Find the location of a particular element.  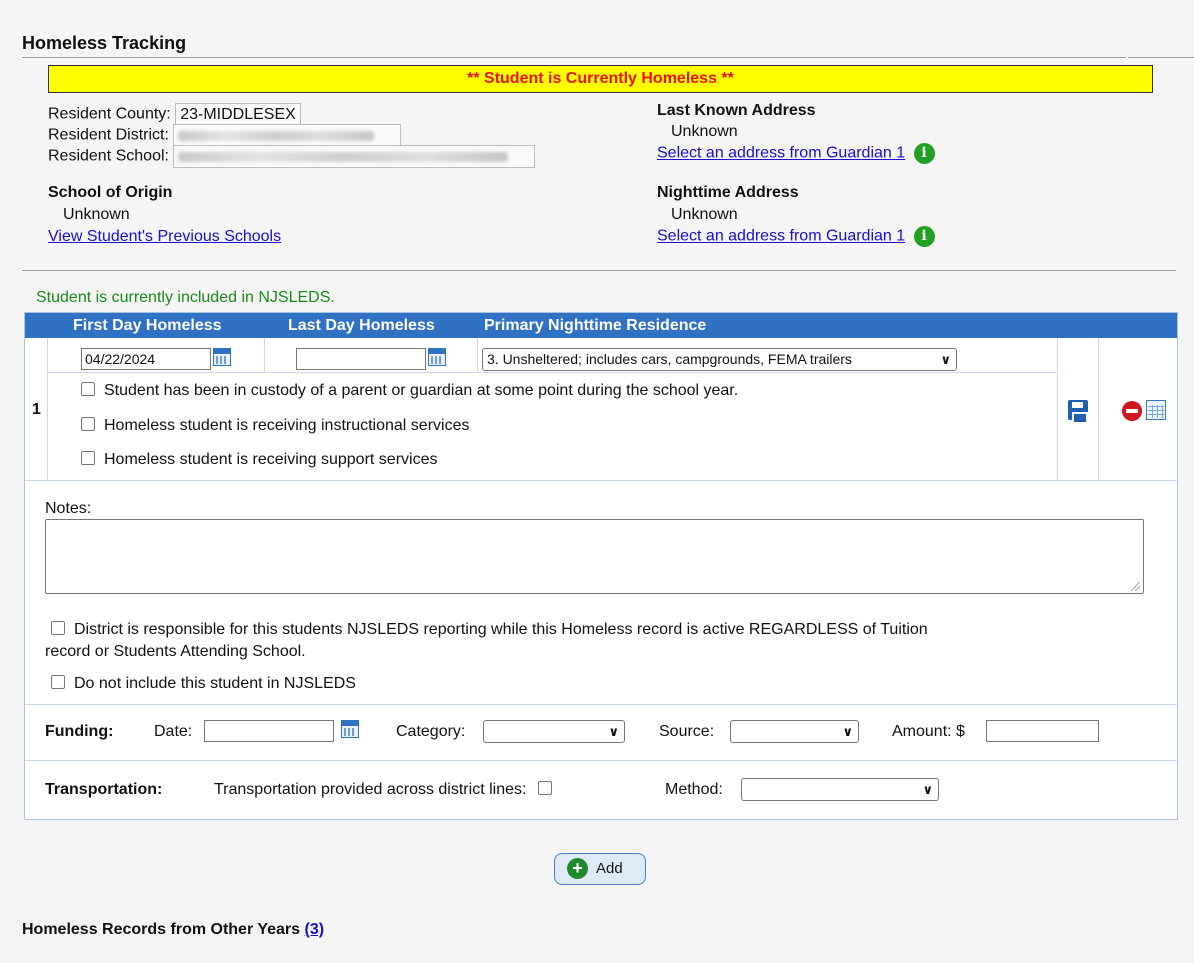

notes-label: Notes: is located at coordinates (68, 508).